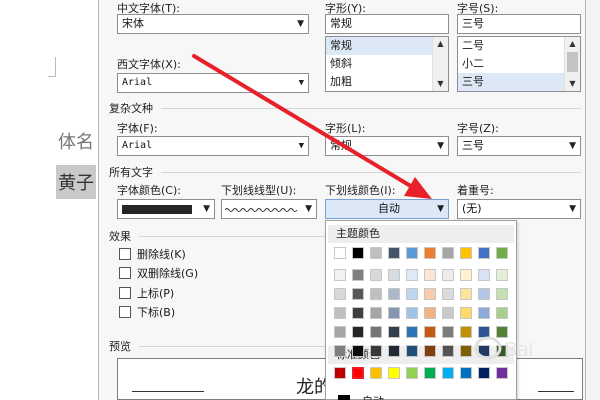 This screenshot has height=400, width=600. Describe the element at coordinates (387, 209) in the screenshot. I see `underline-color-select: 自动 ▼` at that location.